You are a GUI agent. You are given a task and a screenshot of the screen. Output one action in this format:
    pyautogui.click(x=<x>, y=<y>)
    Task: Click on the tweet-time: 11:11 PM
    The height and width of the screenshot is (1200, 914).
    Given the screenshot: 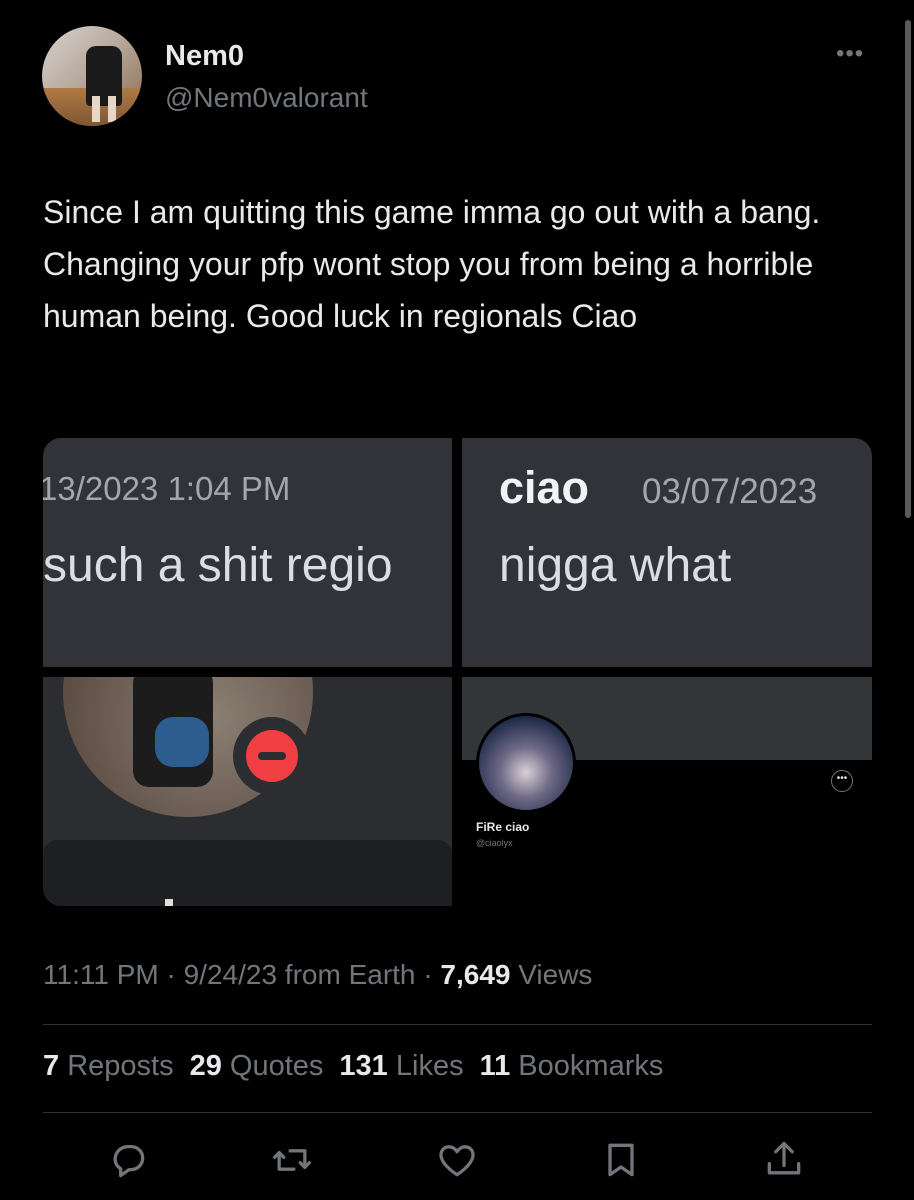 What is the action you would take?
    pyautogui.click(x=101, y=974)
    